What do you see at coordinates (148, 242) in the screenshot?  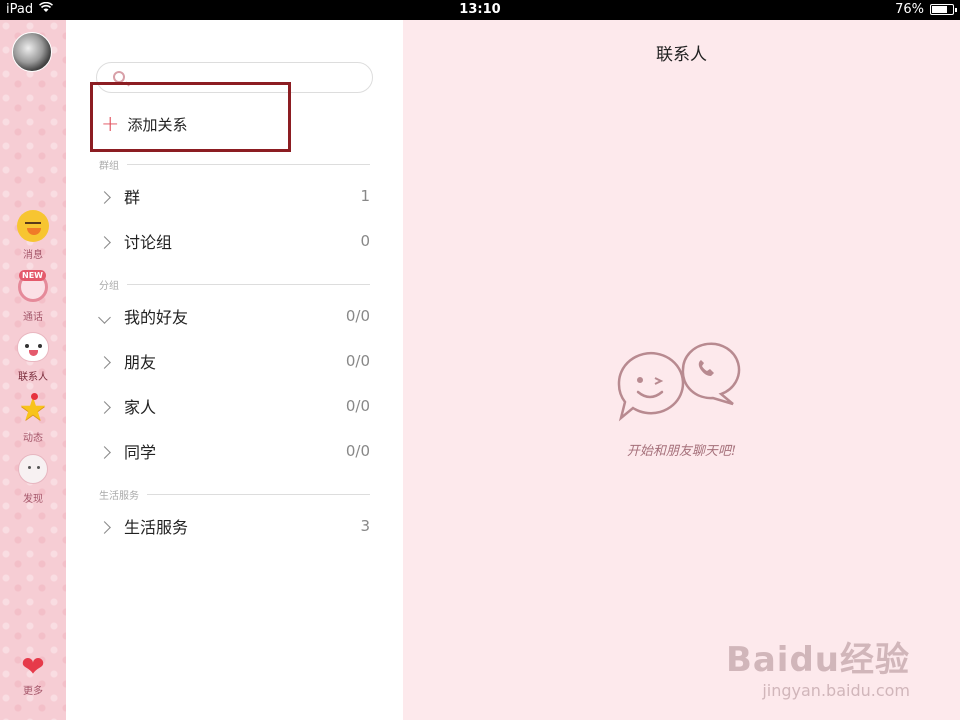 I see `list-item-label: 讨论组` at bounding box center [148, 242].